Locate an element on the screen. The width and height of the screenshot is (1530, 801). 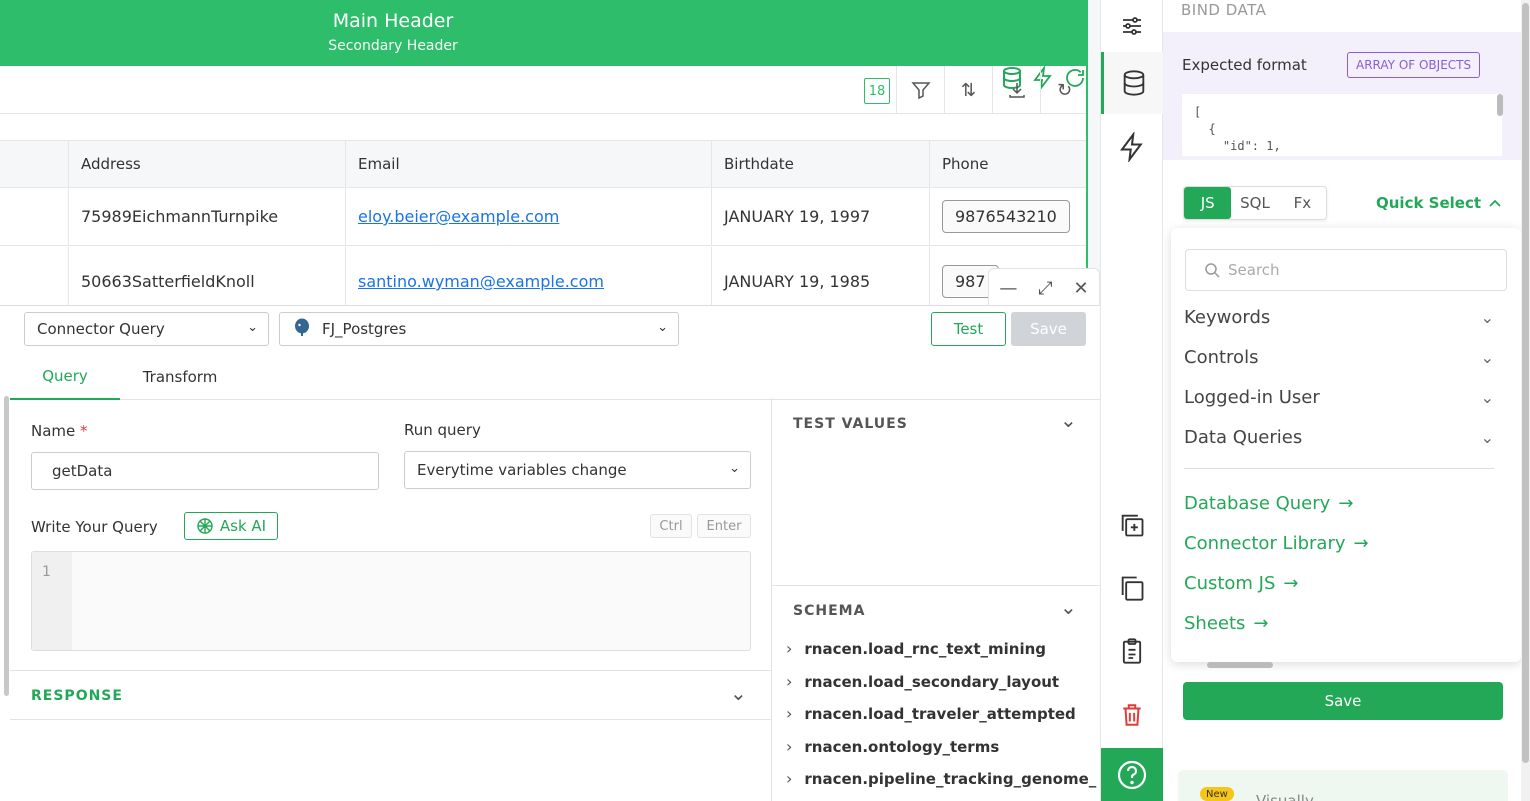
line-gutter: 1 is located at coordinates (52, 601).